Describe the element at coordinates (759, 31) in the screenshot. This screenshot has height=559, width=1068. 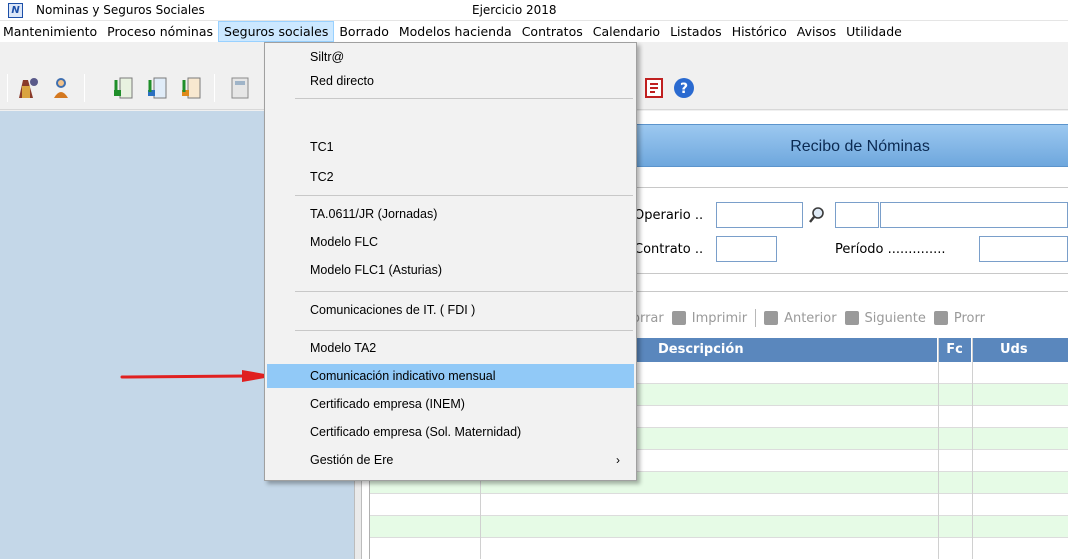
I see `menu-historico: Histórico` at that location.